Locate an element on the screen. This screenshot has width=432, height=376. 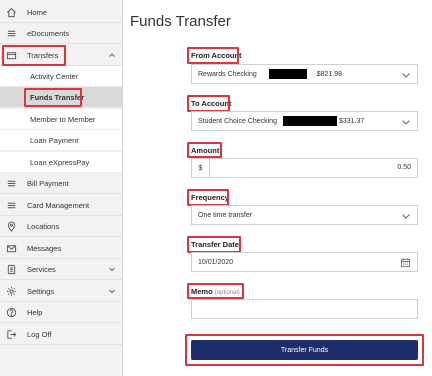
from-account-balance: $821.98 is located at coordinates (329, 74).